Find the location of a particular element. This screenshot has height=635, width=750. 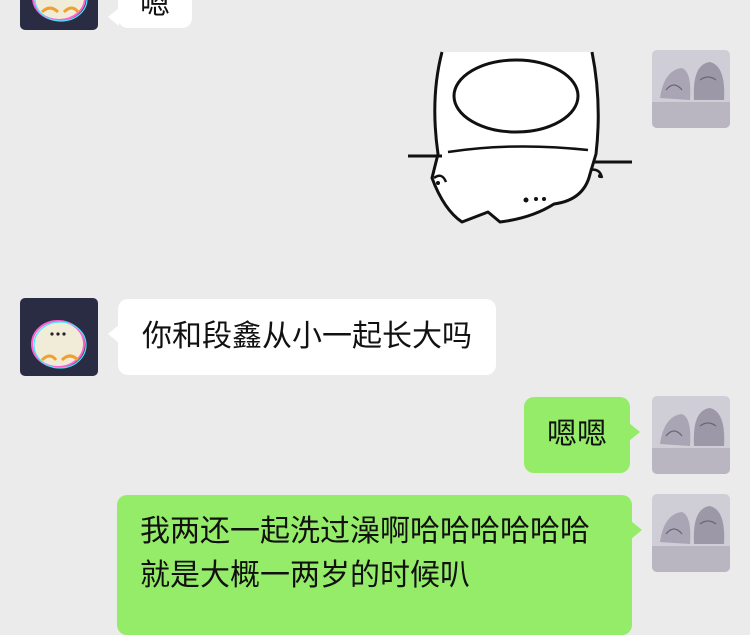

cartoon-cat-back-sticker is located at coordinates (520, 141).